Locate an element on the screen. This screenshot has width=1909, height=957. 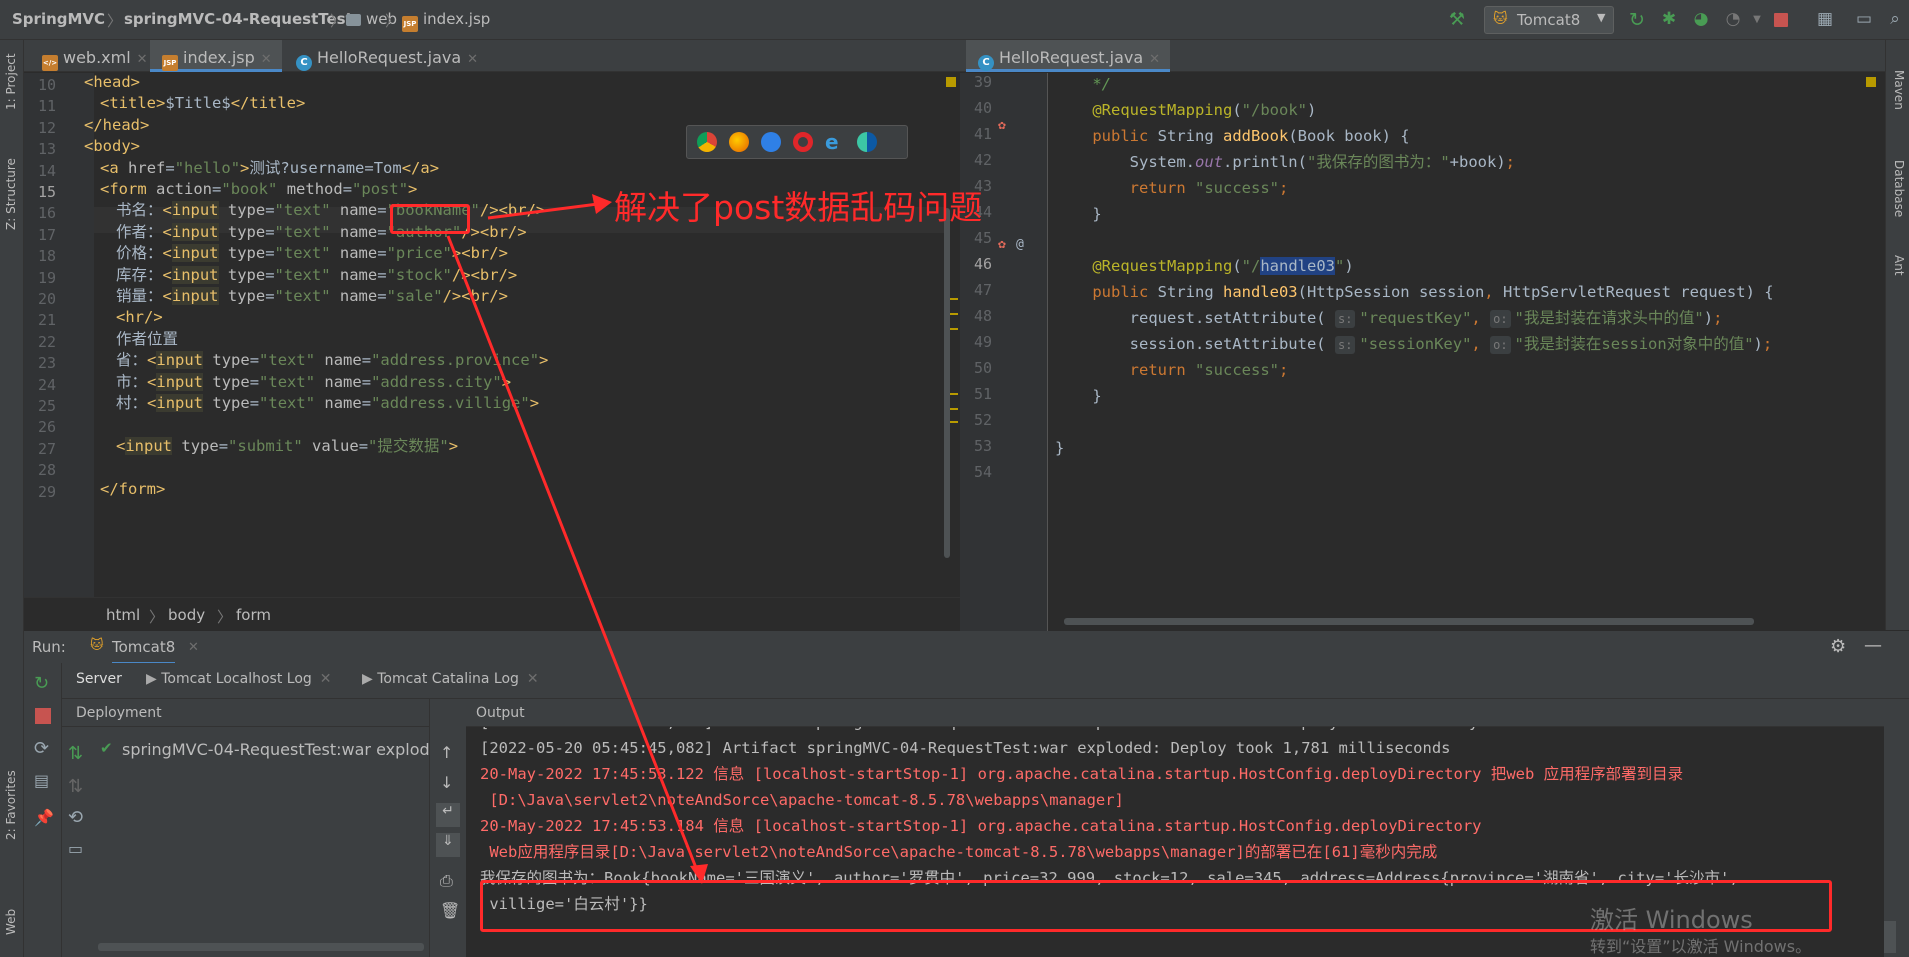
annotation-label: 解决了post数据乱码问题 is located at coordinates (798, 207).